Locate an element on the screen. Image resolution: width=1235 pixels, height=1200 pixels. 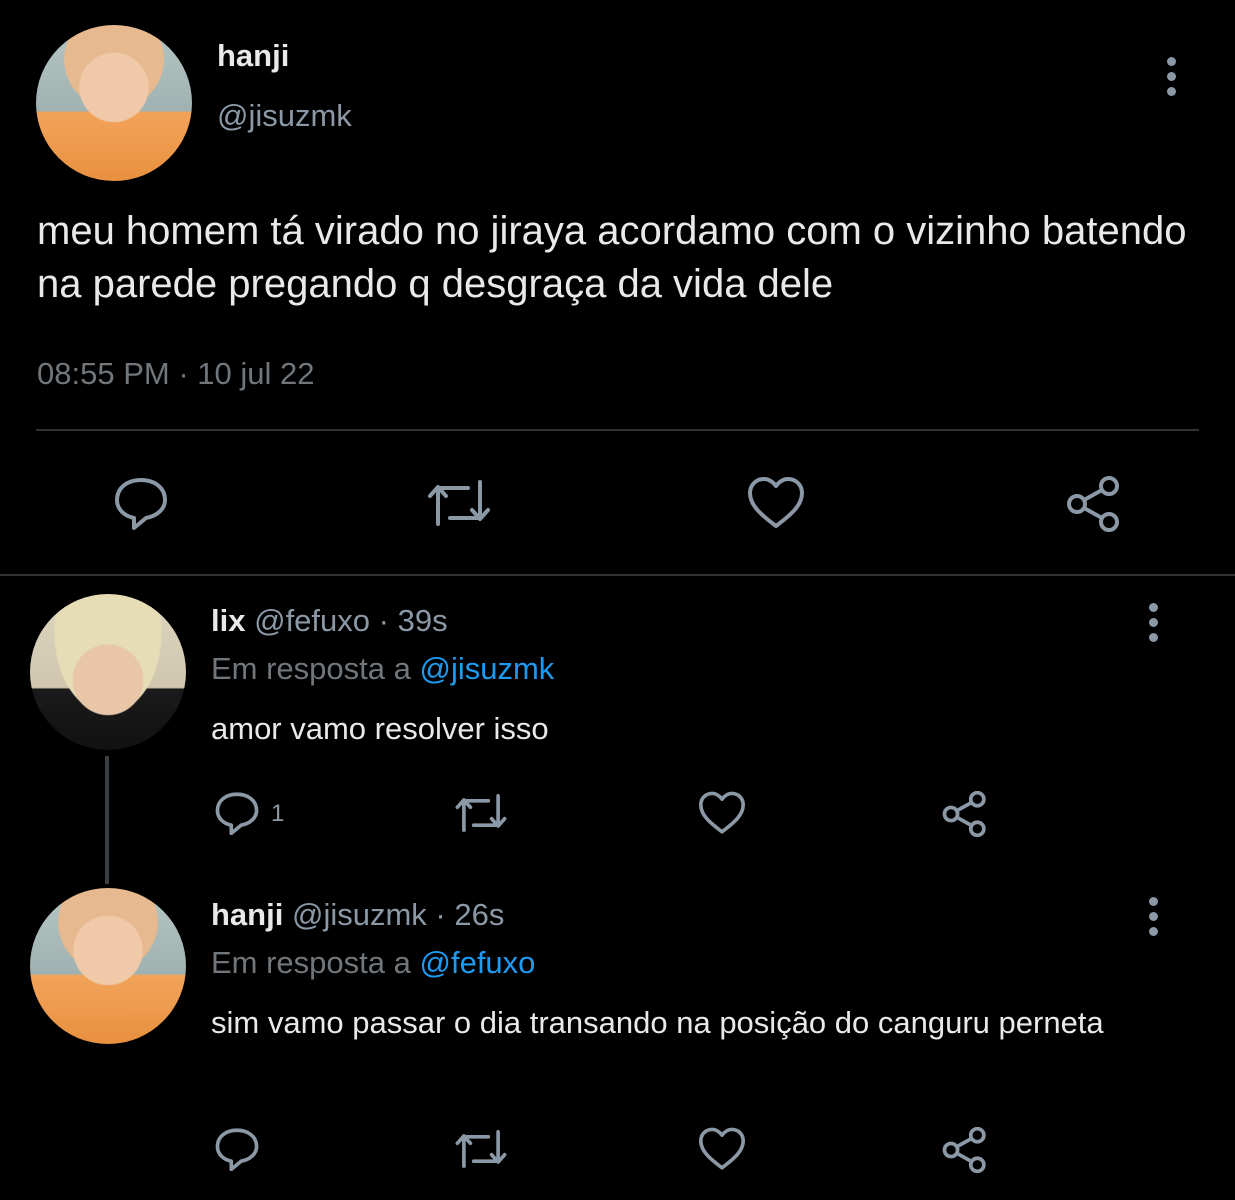
reply-context: Em resposta a @fefuxo is located at coordinates (373, 963).